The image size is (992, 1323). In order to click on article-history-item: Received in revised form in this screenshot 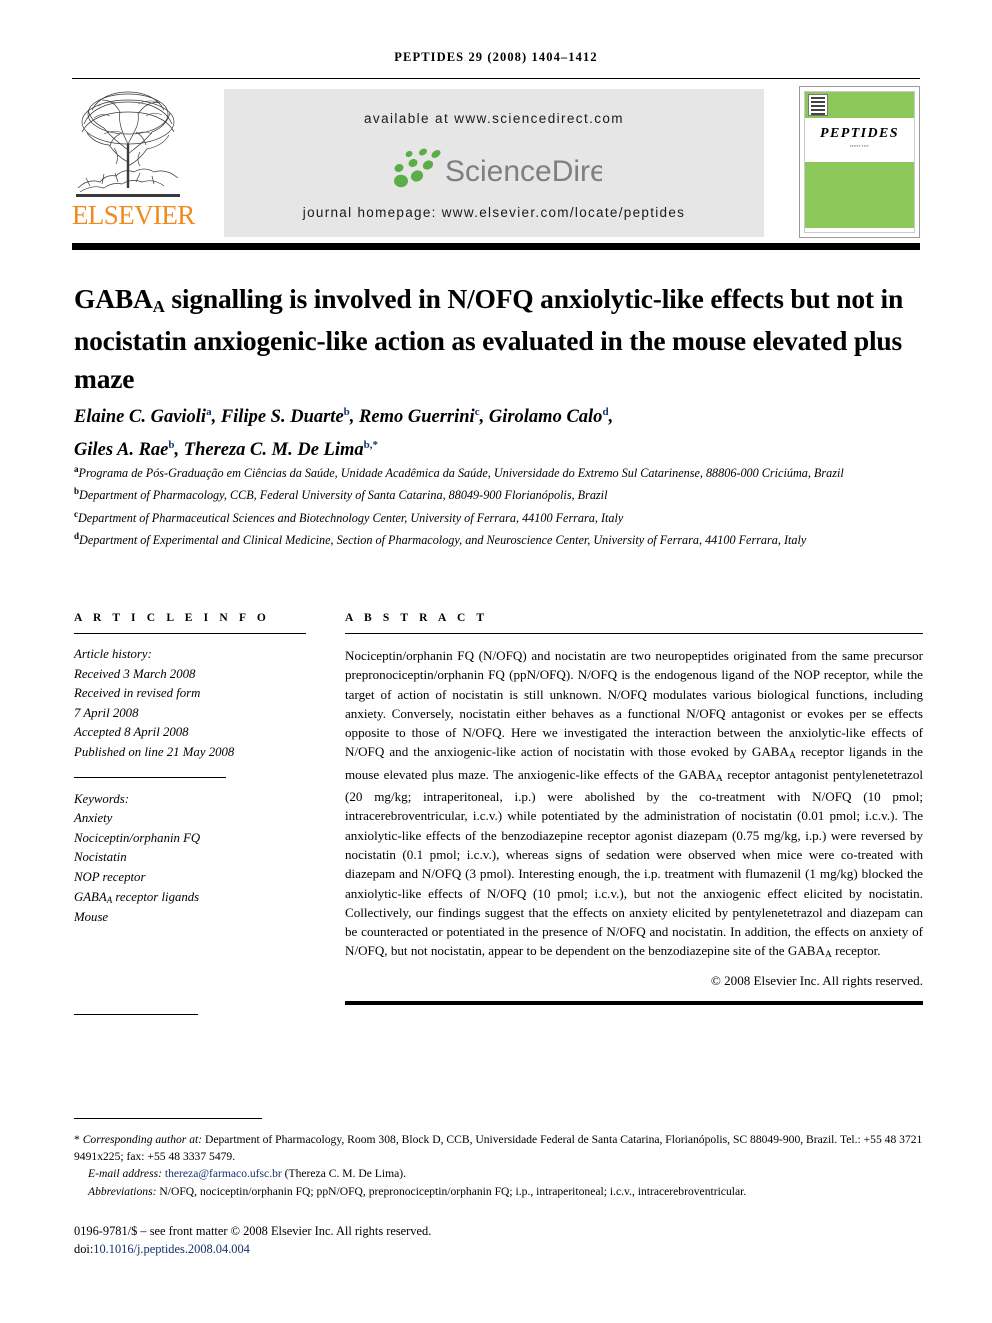, I will do `click(137, 693)`.